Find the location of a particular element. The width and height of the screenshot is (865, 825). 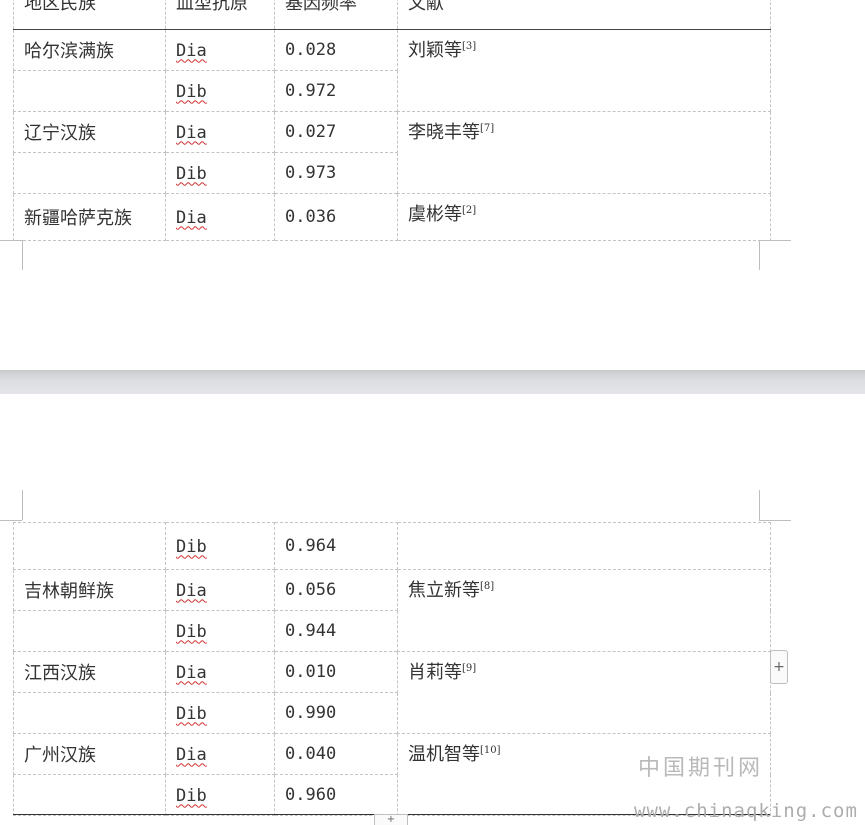

cell-region: 辽宁汉族 is located at coordinates (89, 132).